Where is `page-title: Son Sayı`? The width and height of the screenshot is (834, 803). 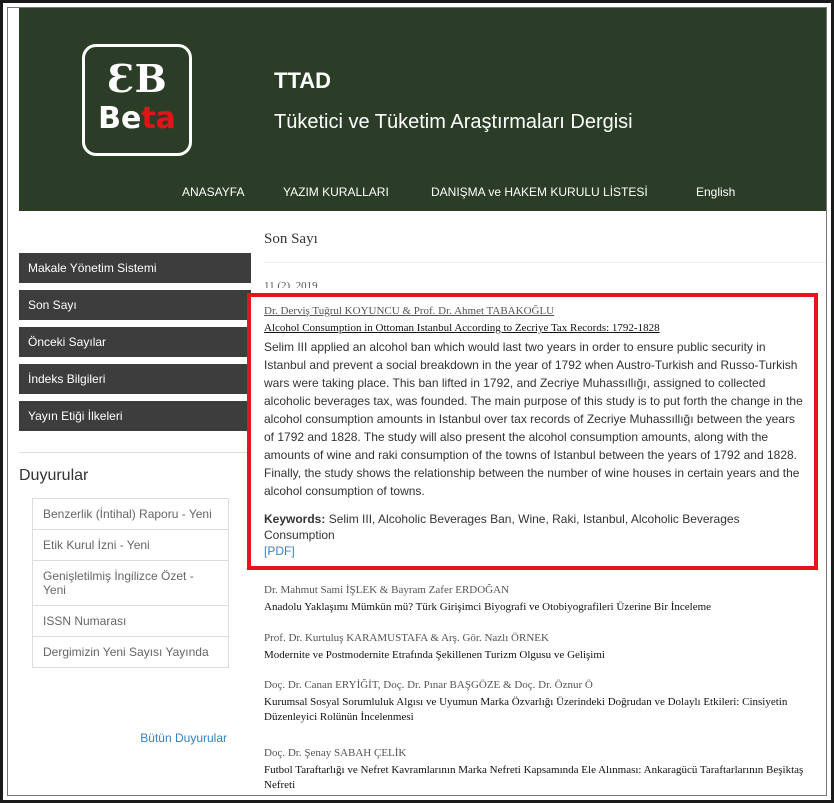
page-title: Son Sayı is located at coordinates (291, 239).